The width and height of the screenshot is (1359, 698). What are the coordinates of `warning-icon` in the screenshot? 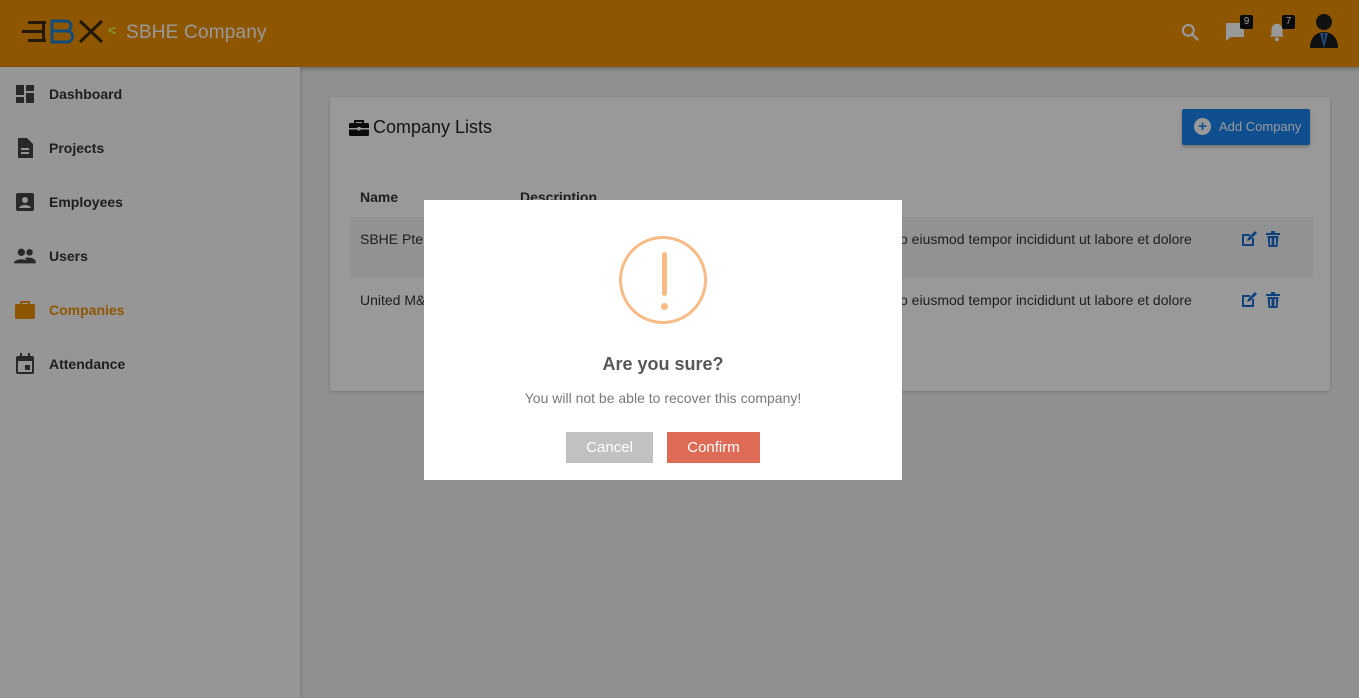 It's located at (663, 280).